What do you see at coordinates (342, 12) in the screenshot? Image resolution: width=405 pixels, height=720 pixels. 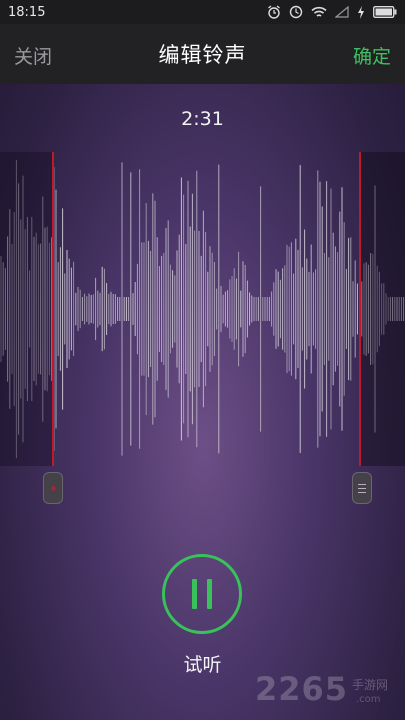 I see `signal-icon` at bounding box center [342, 12].